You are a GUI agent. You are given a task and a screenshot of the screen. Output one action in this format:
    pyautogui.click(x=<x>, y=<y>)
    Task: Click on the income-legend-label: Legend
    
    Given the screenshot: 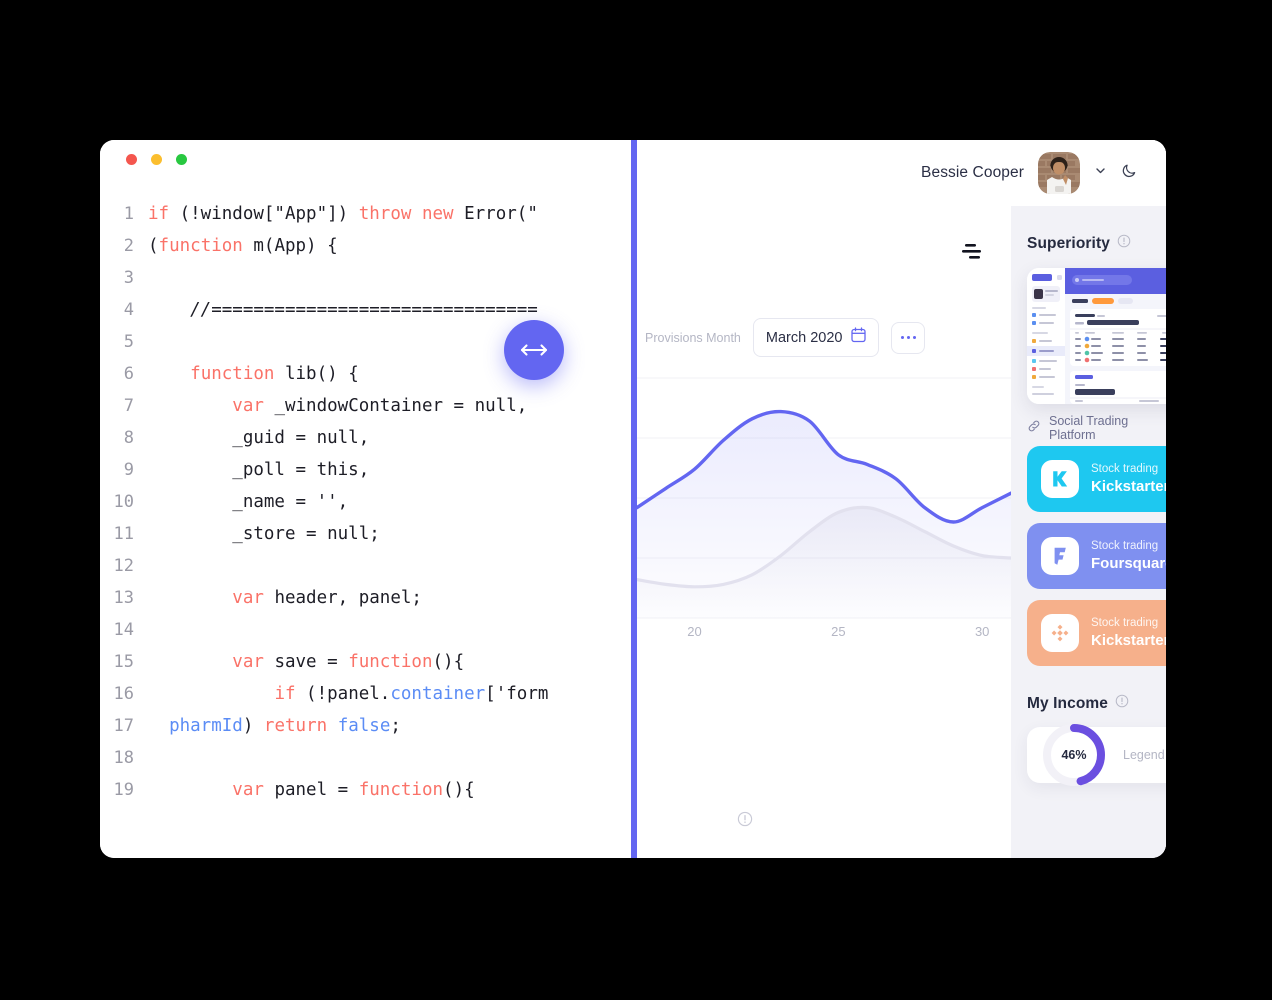 What is the action you would take?
    pyautogui.click(x=1144, y=755)
    